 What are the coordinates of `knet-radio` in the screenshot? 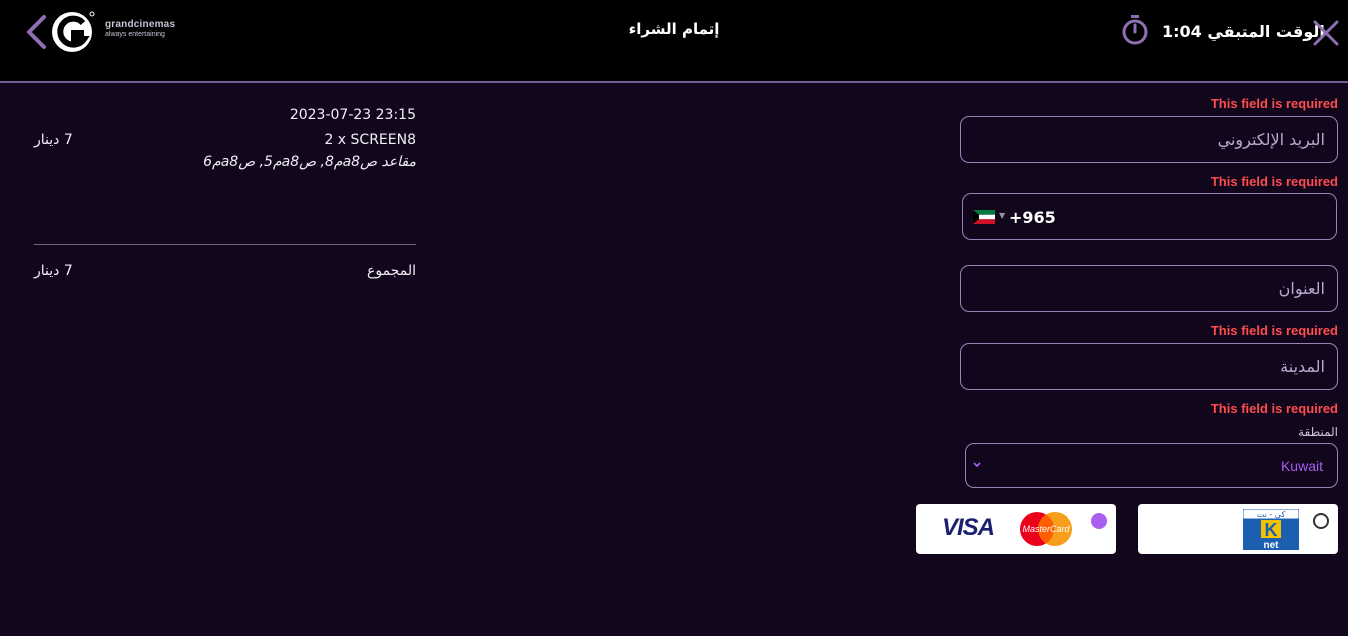 It's located at (1321, 521).